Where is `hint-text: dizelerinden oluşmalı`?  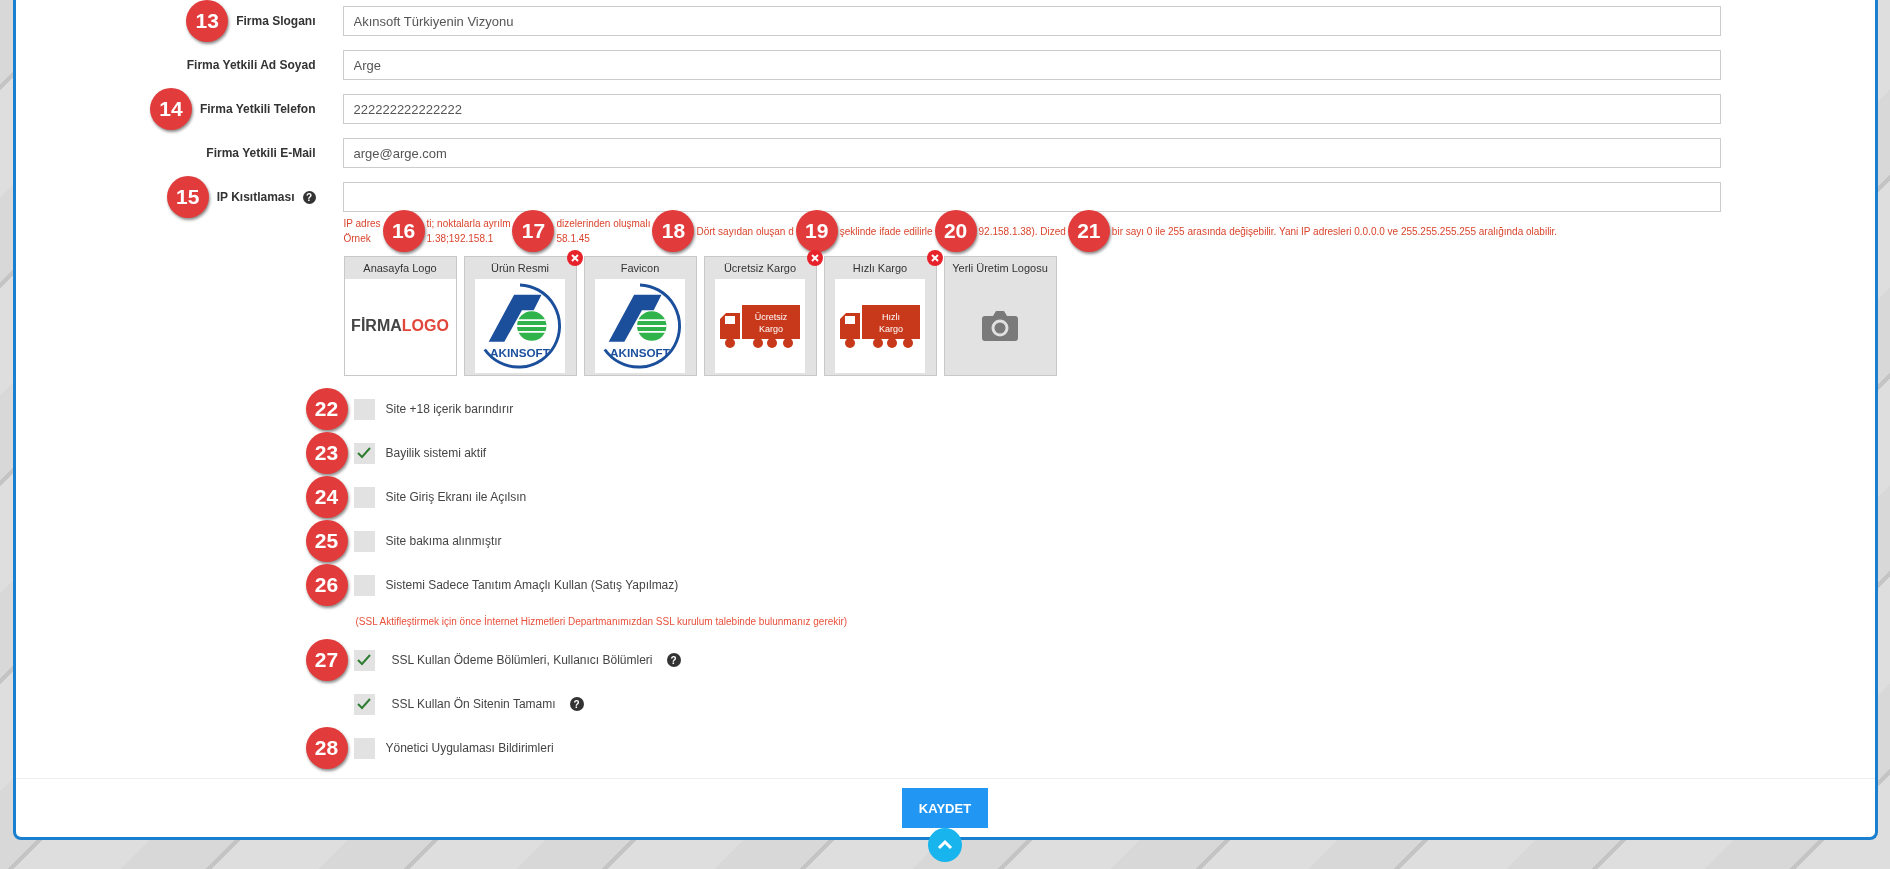 hint-text: dizelerinden oluşmalı is located at coordinates (603, 224).